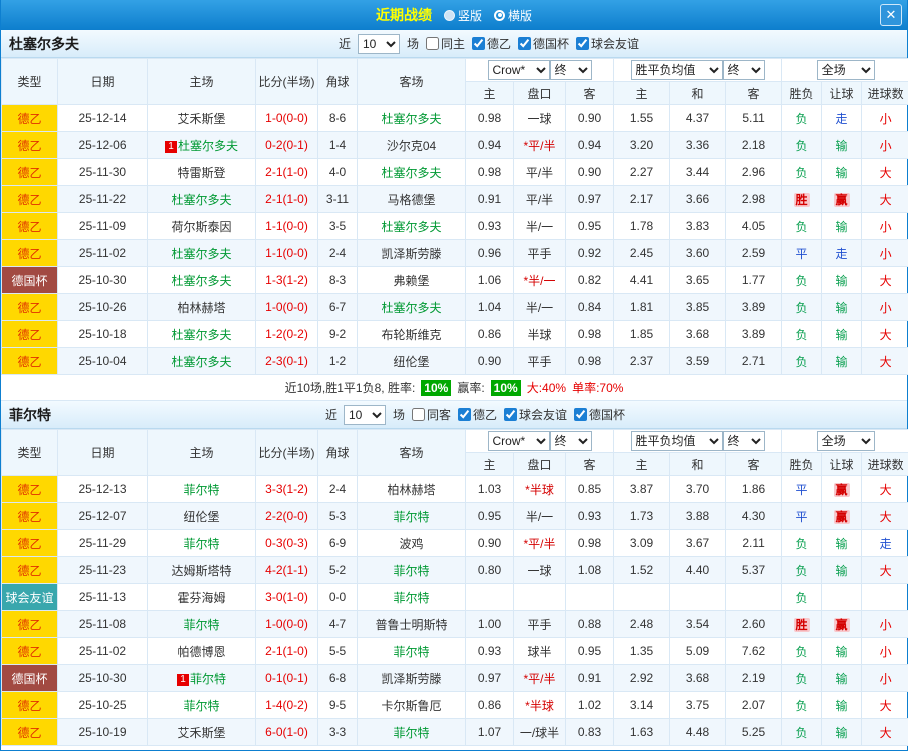 This screenshot has width=908, height=751. Describe the element at coordinates (411, 253) in the screenshot. I see `away-team-cell: 凯泽斯劳滕` at that location.